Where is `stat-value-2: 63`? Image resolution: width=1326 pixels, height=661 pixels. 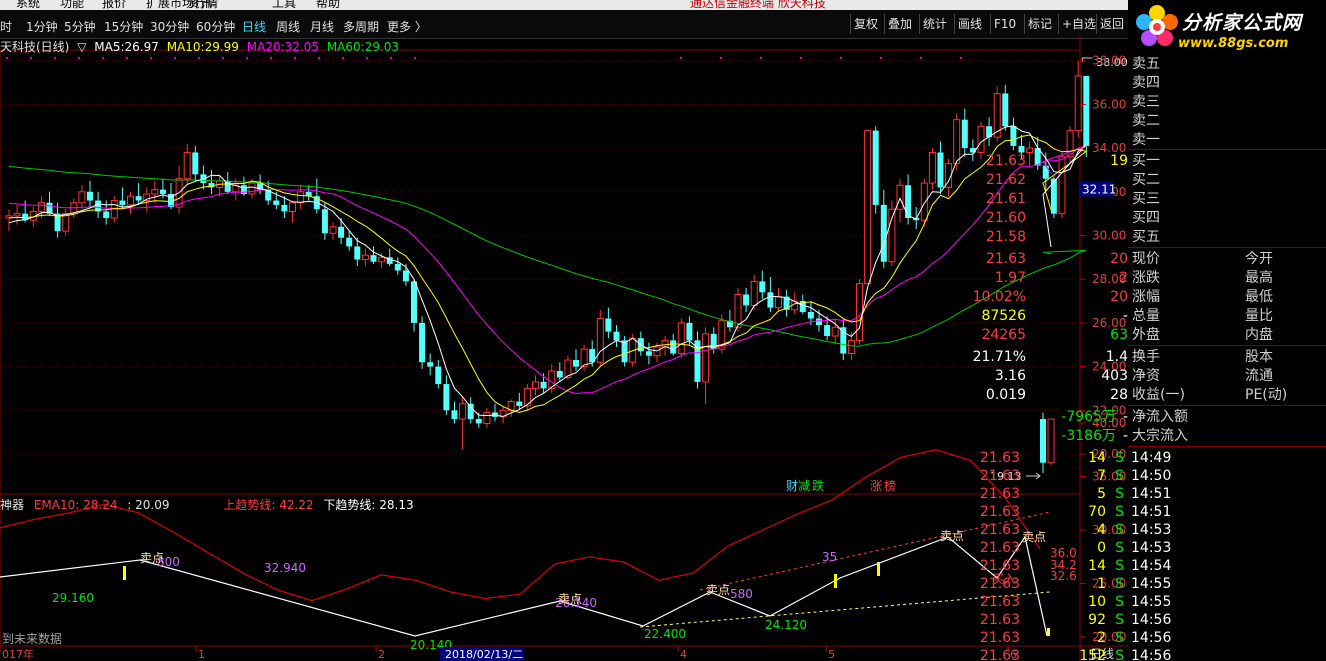 stat-value-2: 63 is located at coordinates (1119, 335).